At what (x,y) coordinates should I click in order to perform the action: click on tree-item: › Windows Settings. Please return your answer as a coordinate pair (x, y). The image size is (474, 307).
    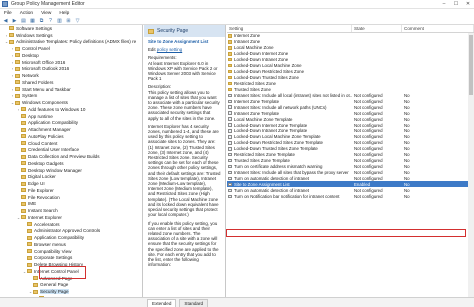
    Looking at the image, I should click on (71, 35).